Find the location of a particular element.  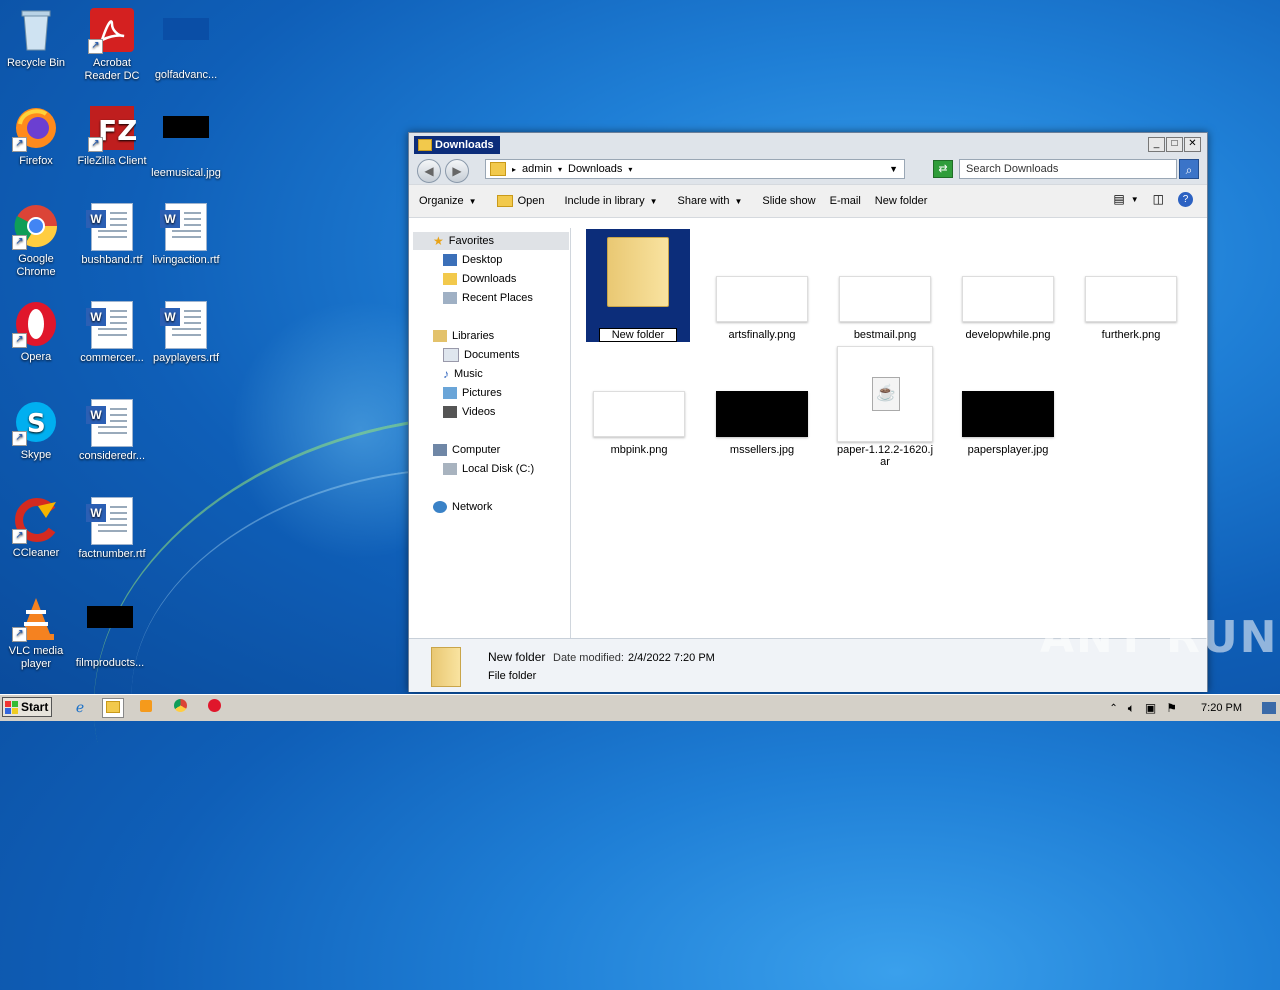

file-item-furtherk: furtherk.png is located at coordinates (1131, 308).